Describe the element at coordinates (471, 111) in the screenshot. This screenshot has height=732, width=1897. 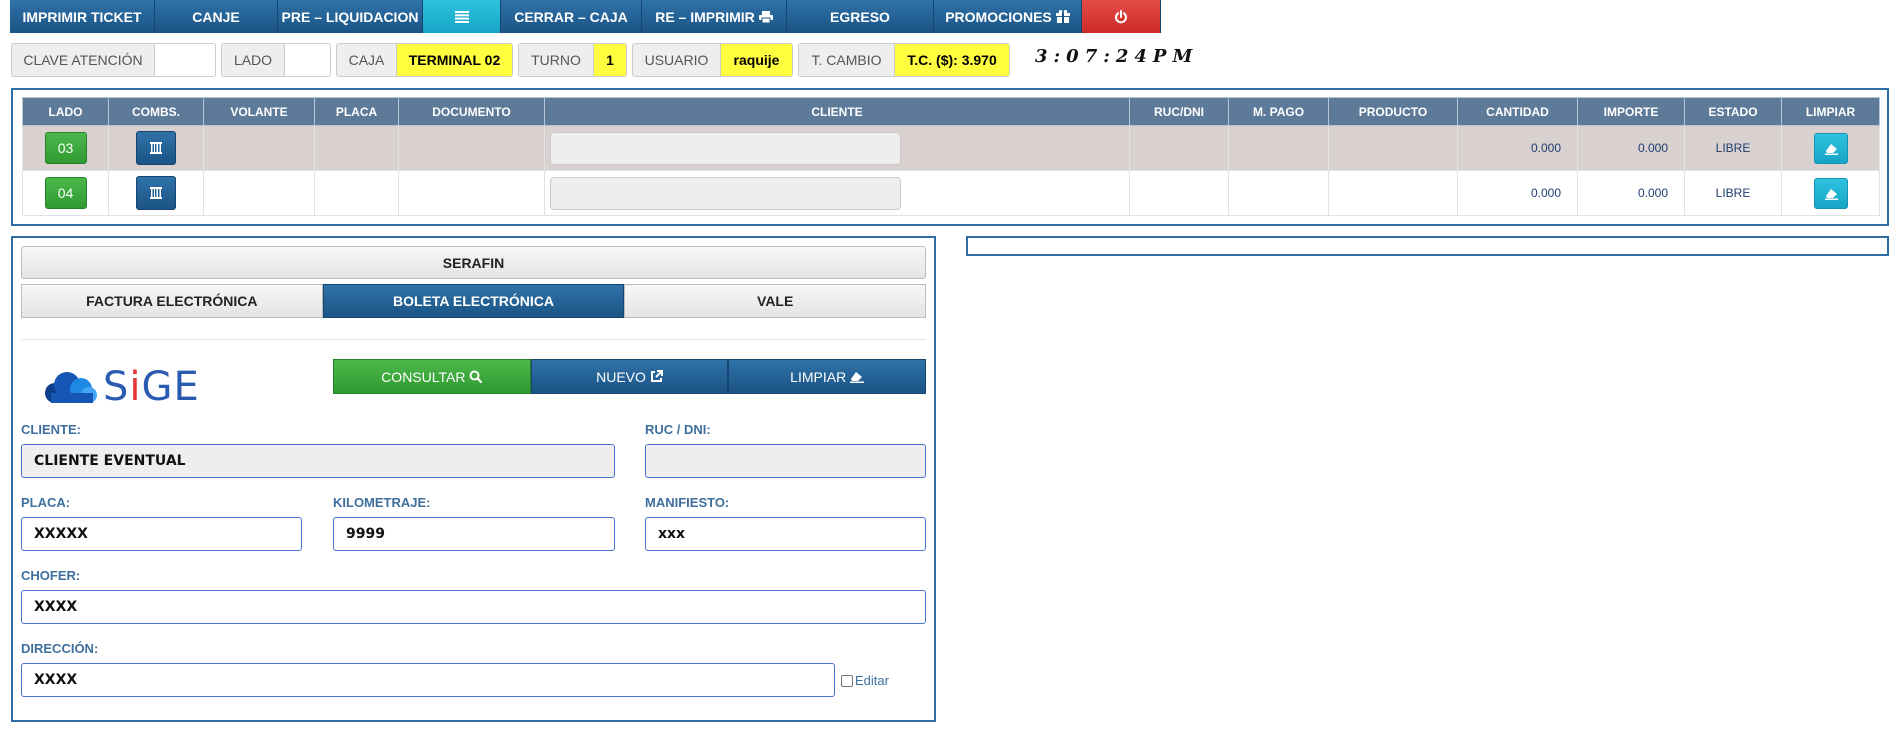
I see `col-documento: DOCUMENTO` at that location.